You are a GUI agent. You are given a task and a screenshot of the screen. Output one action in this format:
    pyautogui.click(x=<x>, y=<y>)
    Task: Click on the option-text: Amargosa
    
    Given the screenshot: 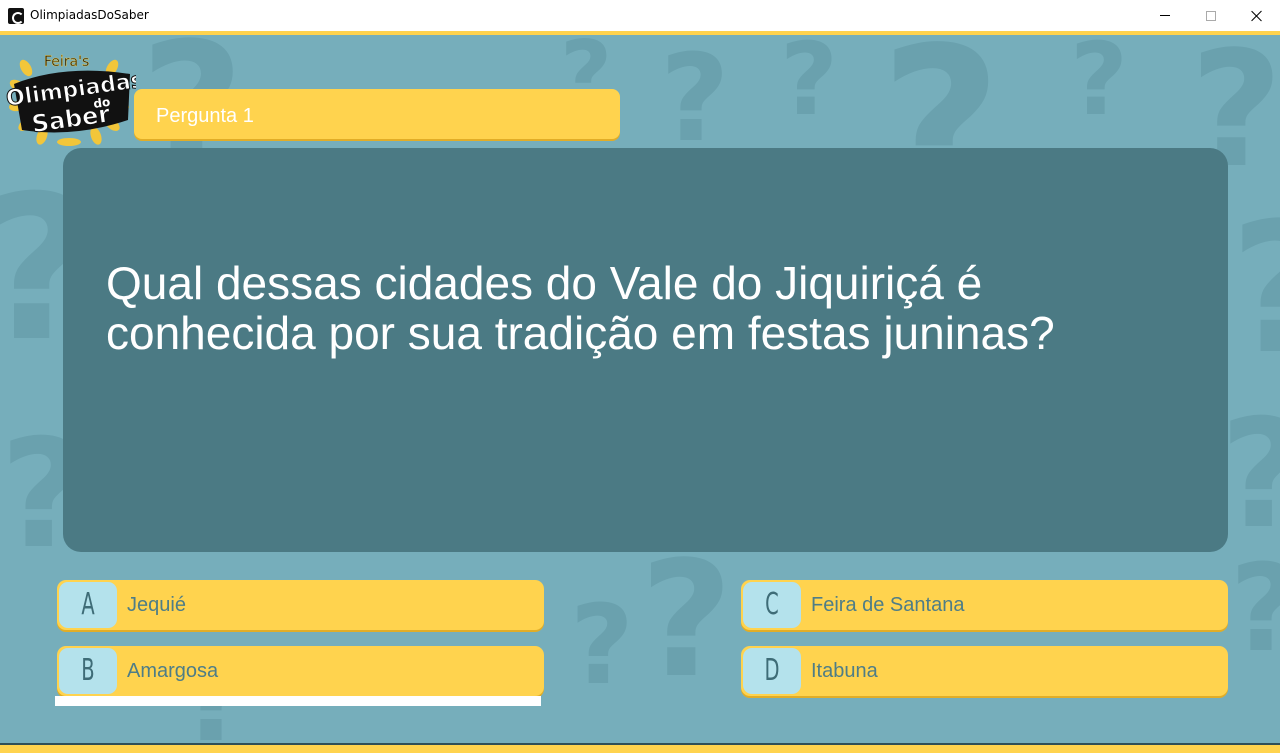 What is the action you would take?
    pyautogui.click(x=173, y=671)
    